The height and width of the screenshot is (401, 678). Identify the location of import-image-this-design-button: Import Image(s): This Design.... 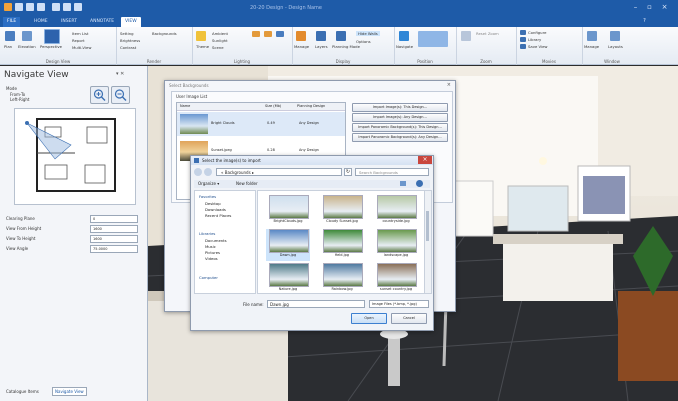
(400, 107).